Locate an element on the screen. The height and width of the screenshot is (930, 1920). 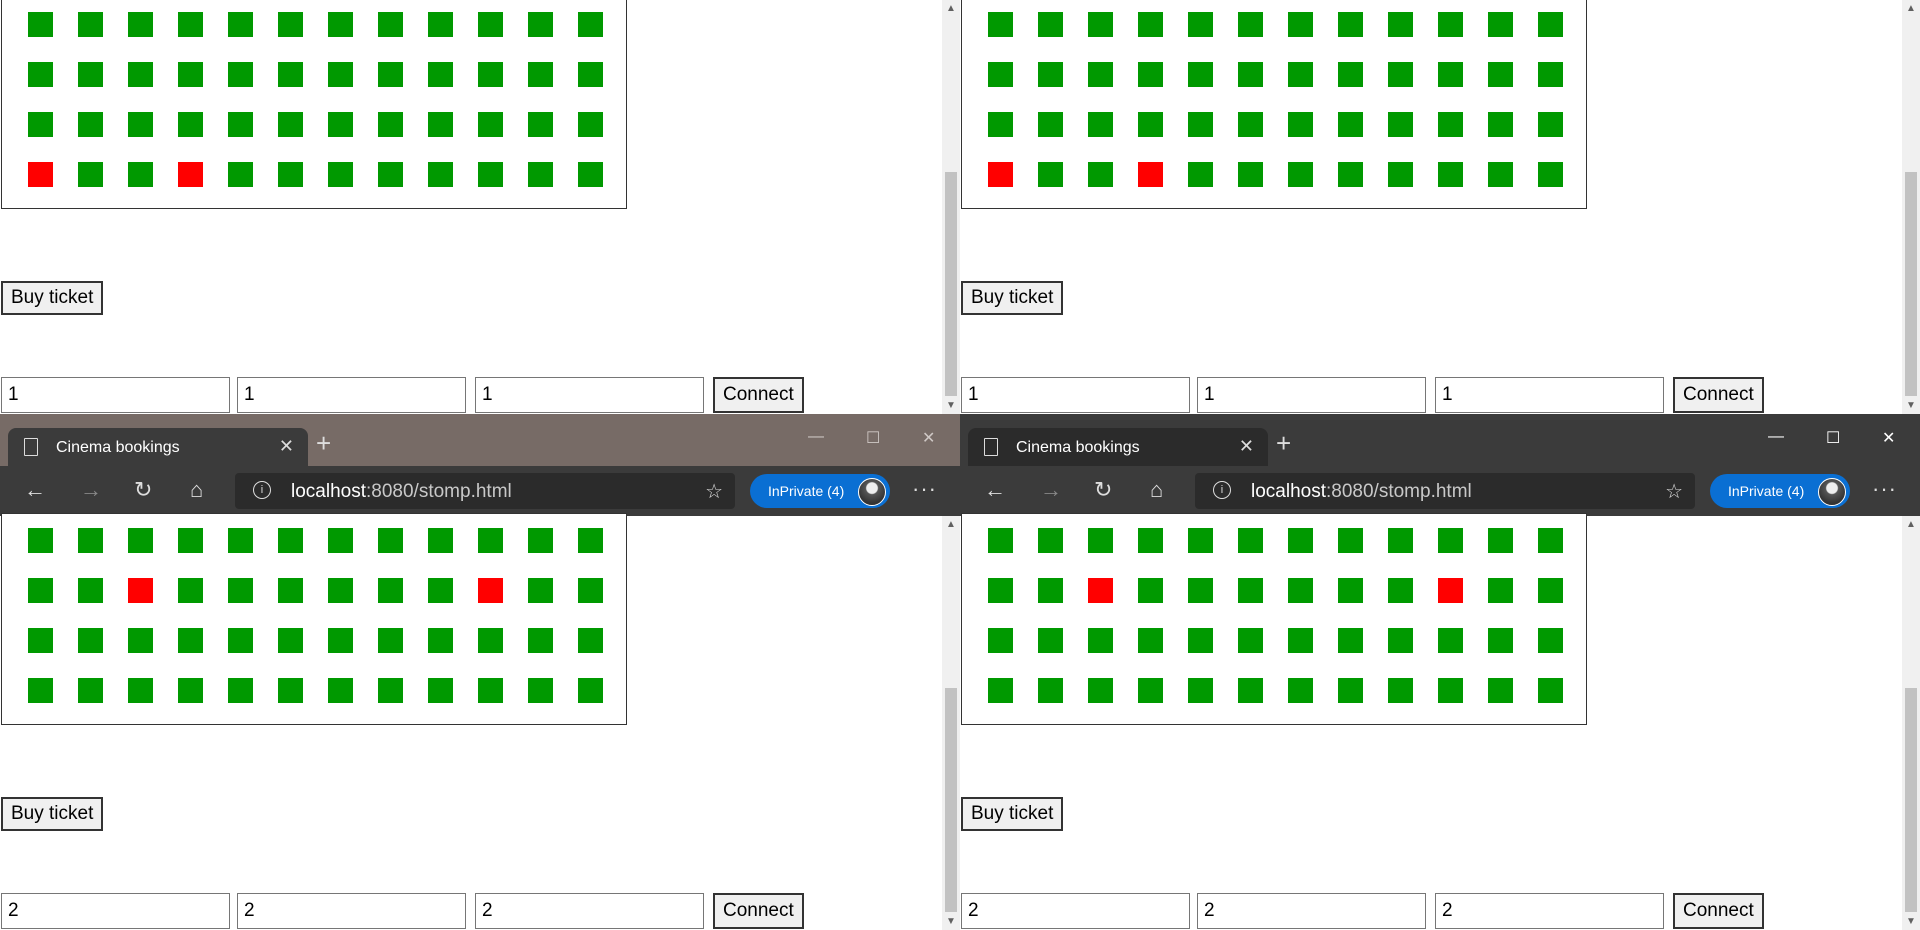
window-close-icon: ✕ is located at coordinates (1888, 438).